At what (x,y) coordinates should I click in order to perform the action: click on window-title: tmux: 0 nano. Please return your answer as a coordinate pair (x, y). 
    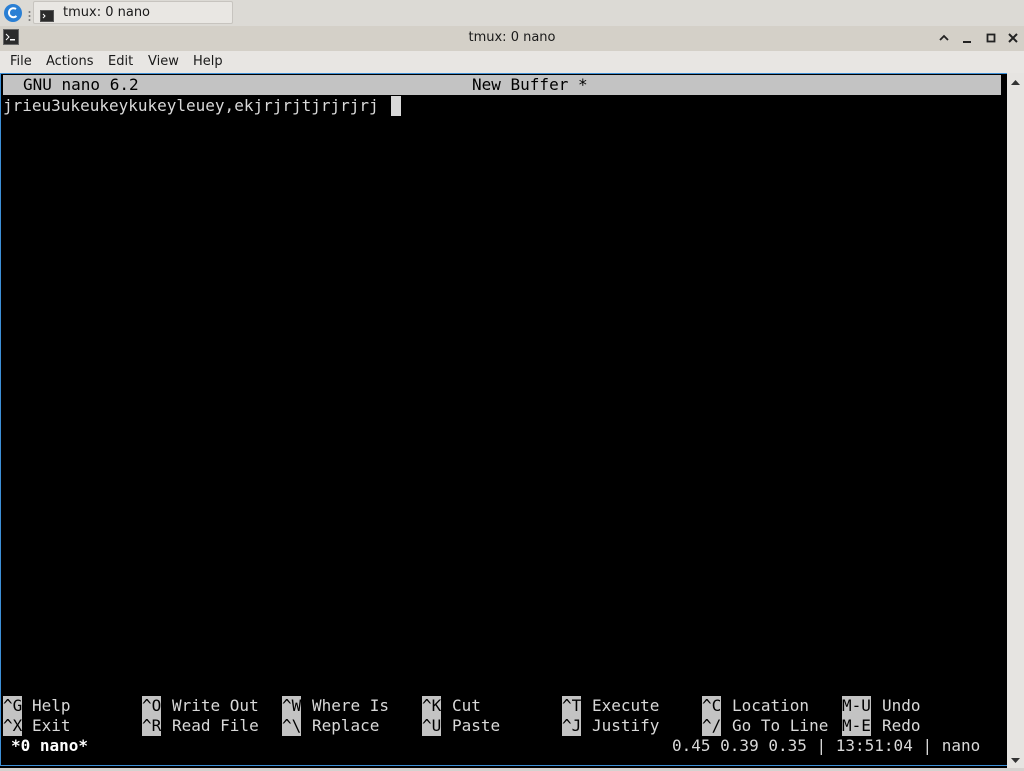
    Looking at the image, I should click on (512, 37).